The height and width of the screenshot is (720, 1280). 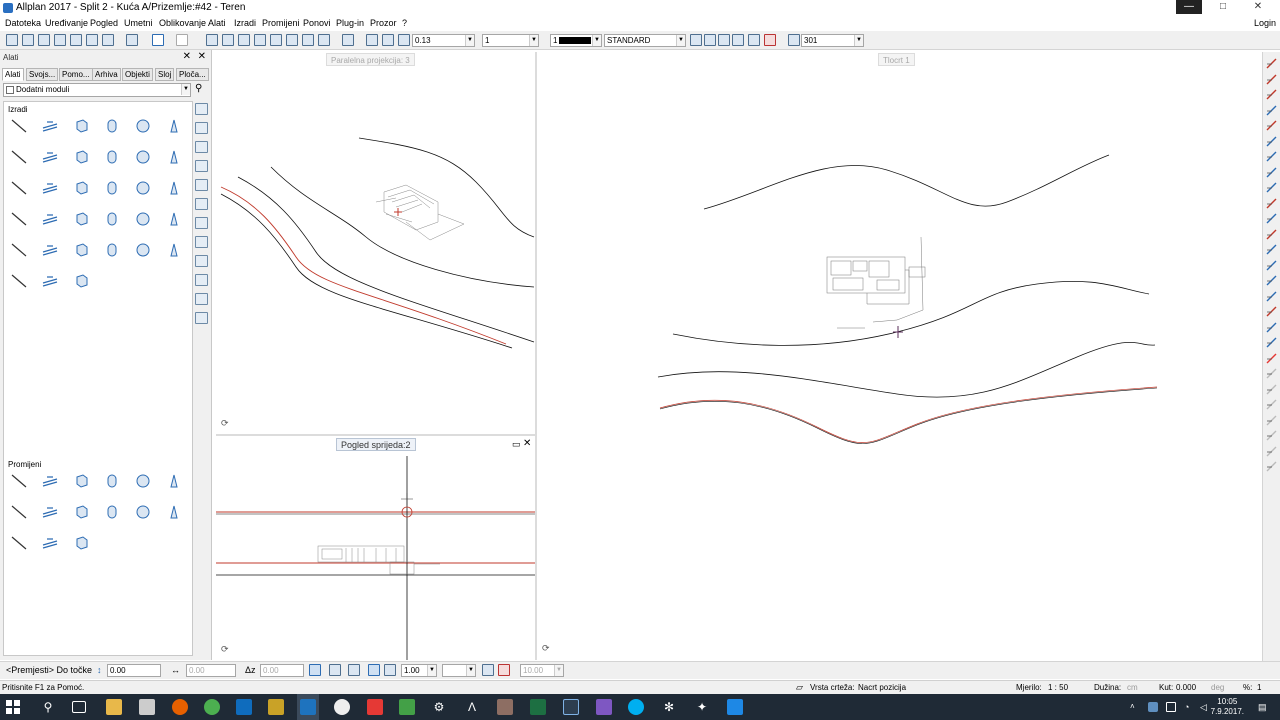 What do you see at coordinates (182, 40) in the screenshot?
I see `redo-icon` at bounding box center [182, 40].